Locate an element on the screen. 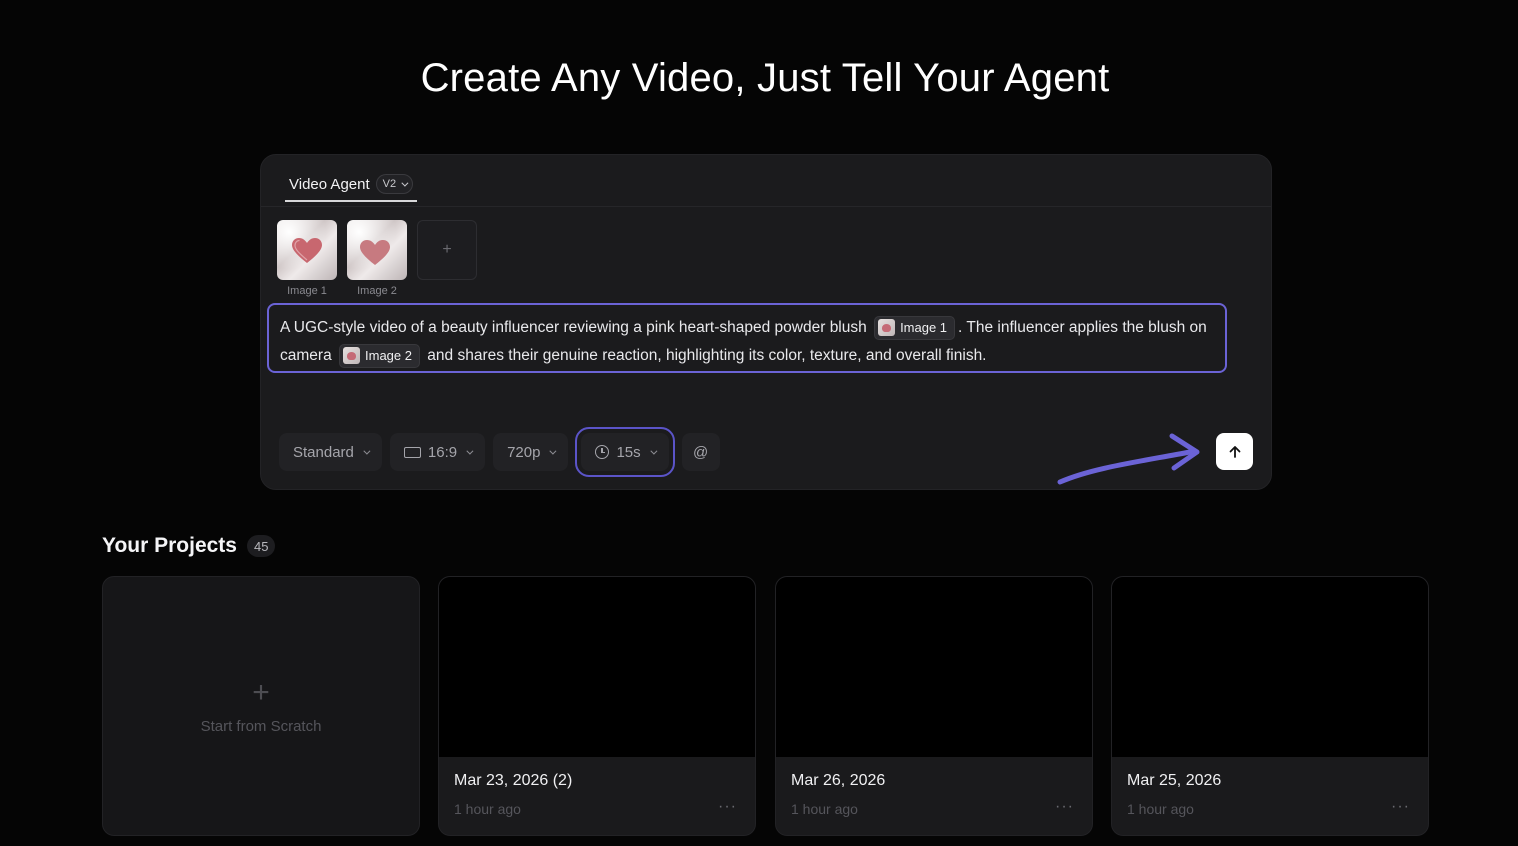  project-card: Mar 23, 2026 (2) 1 hour ago ··· is located at coordinates (597, 706).